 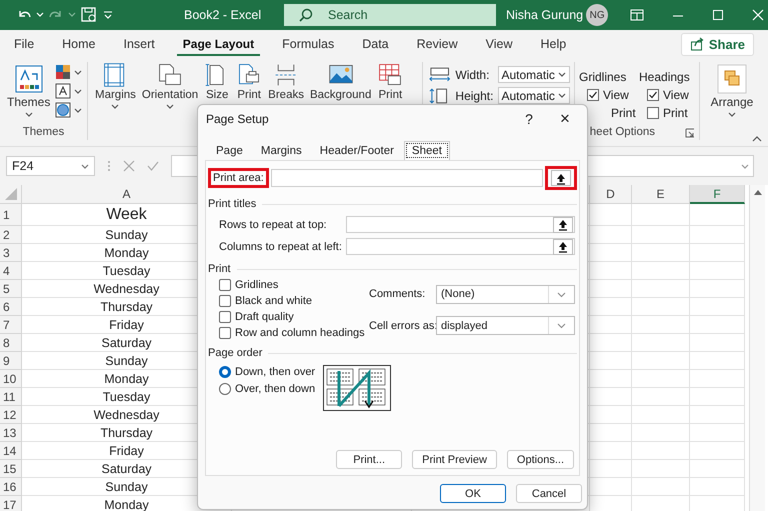 I want to click on group-heading: Gridlines, so click(x=603, y=77).